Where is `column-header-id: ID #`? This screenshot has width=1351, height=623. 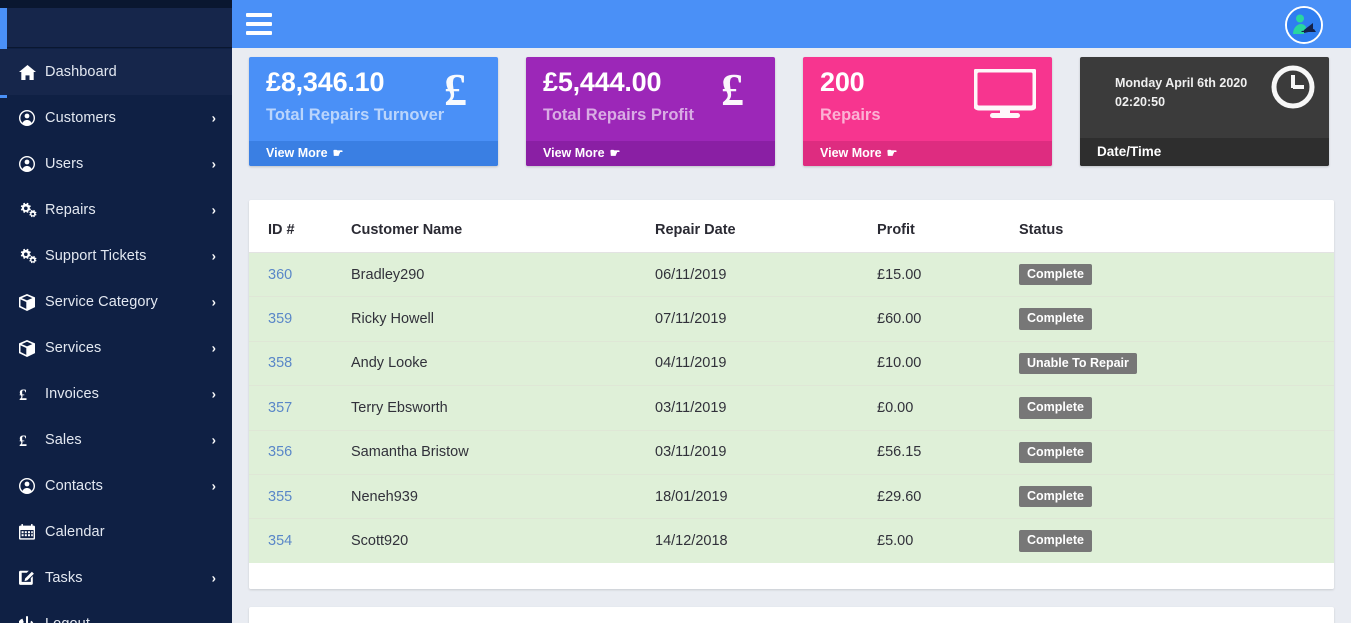 column-header-id: ID # is located at coordinates (300, 226).